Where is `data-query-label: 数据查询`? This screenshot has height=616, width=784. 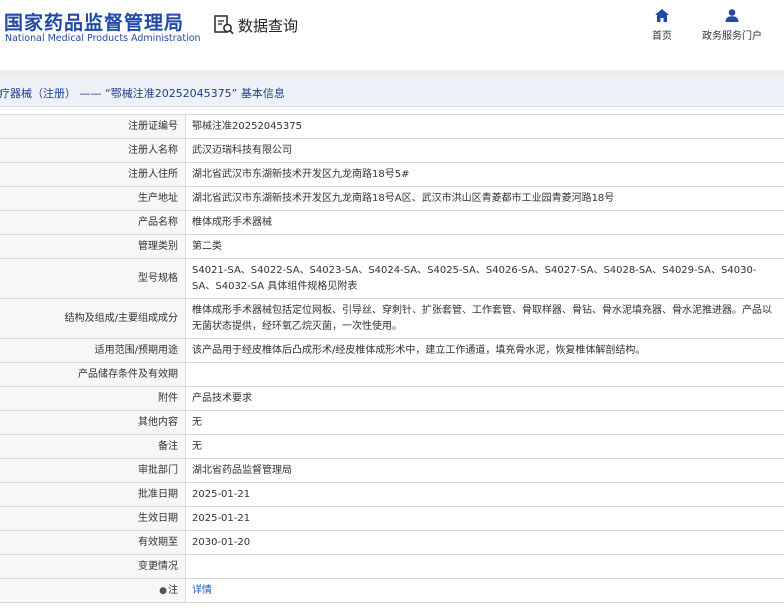 data-query-label: 数据查询 is located at coordinates (268, 25).